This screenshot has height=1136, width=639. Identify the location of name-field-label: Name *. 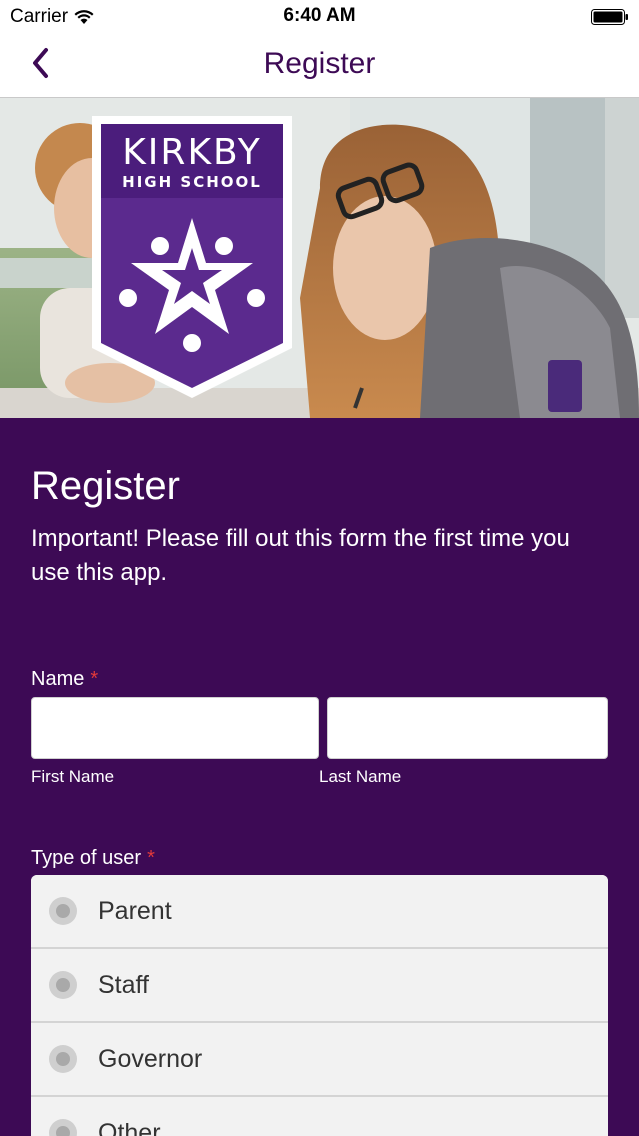
(64, 679).